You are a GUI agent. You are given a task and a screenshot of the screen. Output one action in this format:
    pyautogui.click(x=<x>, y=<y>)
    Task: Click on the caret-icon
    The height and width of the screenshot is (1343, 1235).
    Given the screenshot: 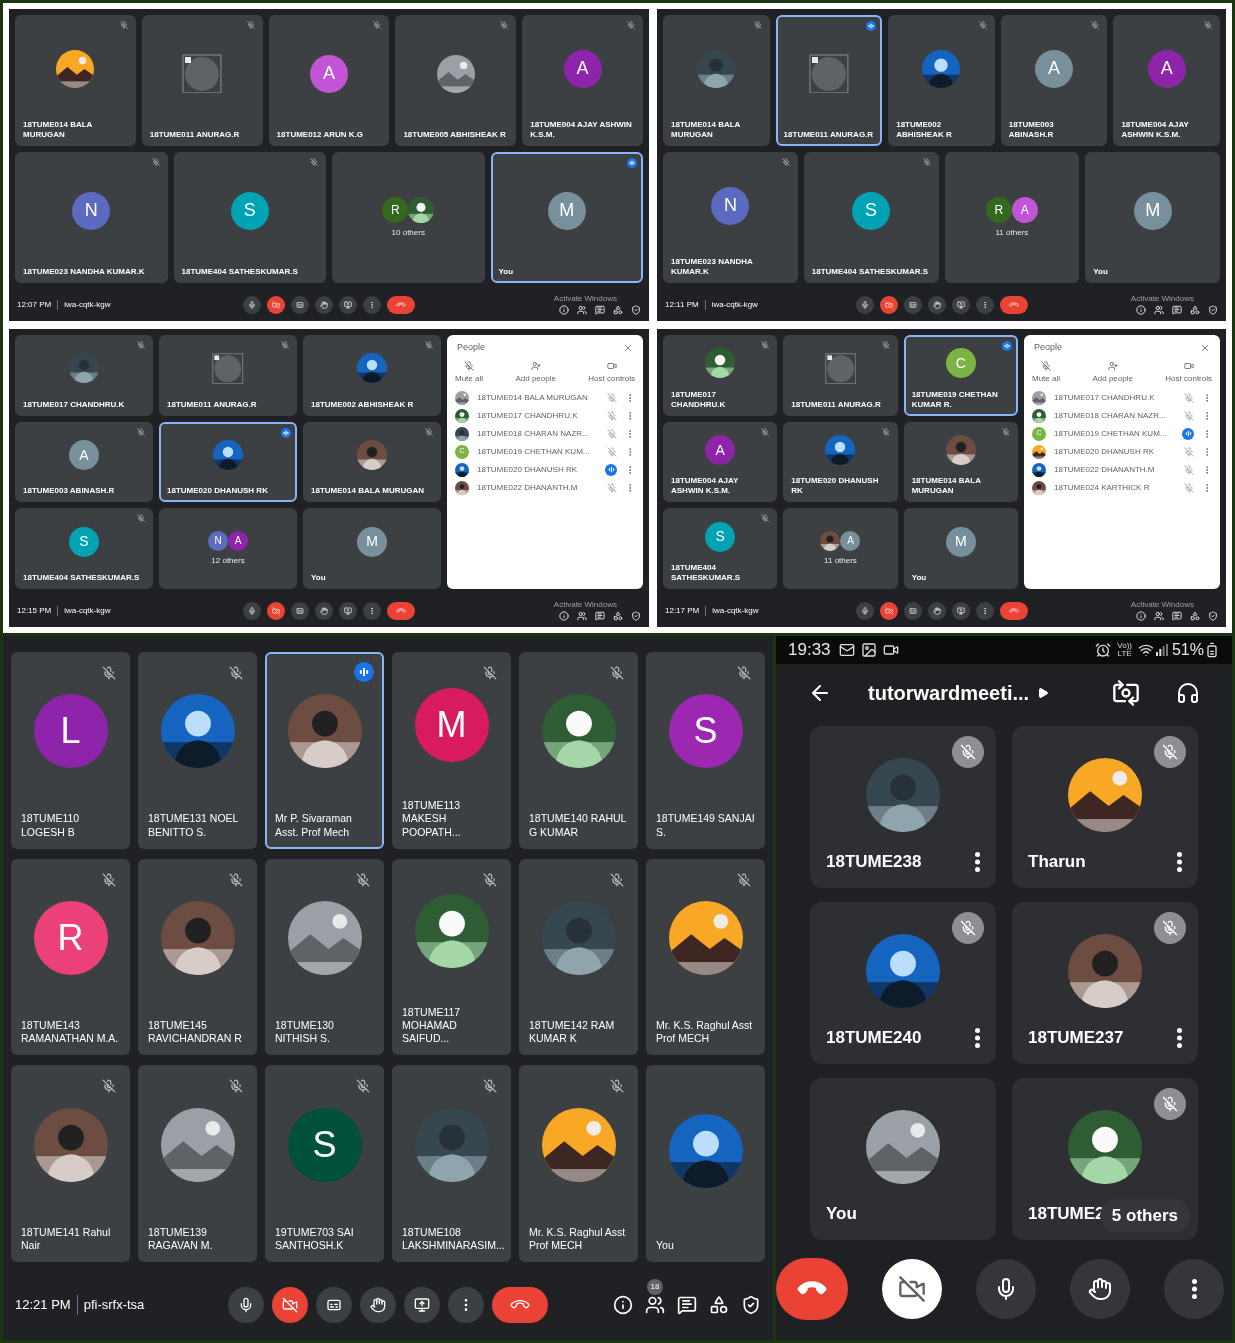 What is the action you would take?
    pyautogui.click(x=1043, y=693)
    